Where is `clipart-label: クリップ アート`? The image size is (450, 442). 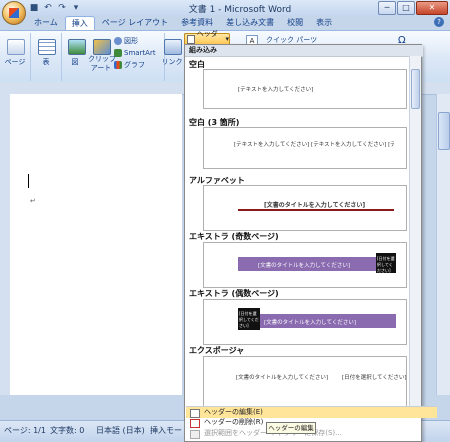
clipart-label: クリップ アート is located at coordinates (102, 63).